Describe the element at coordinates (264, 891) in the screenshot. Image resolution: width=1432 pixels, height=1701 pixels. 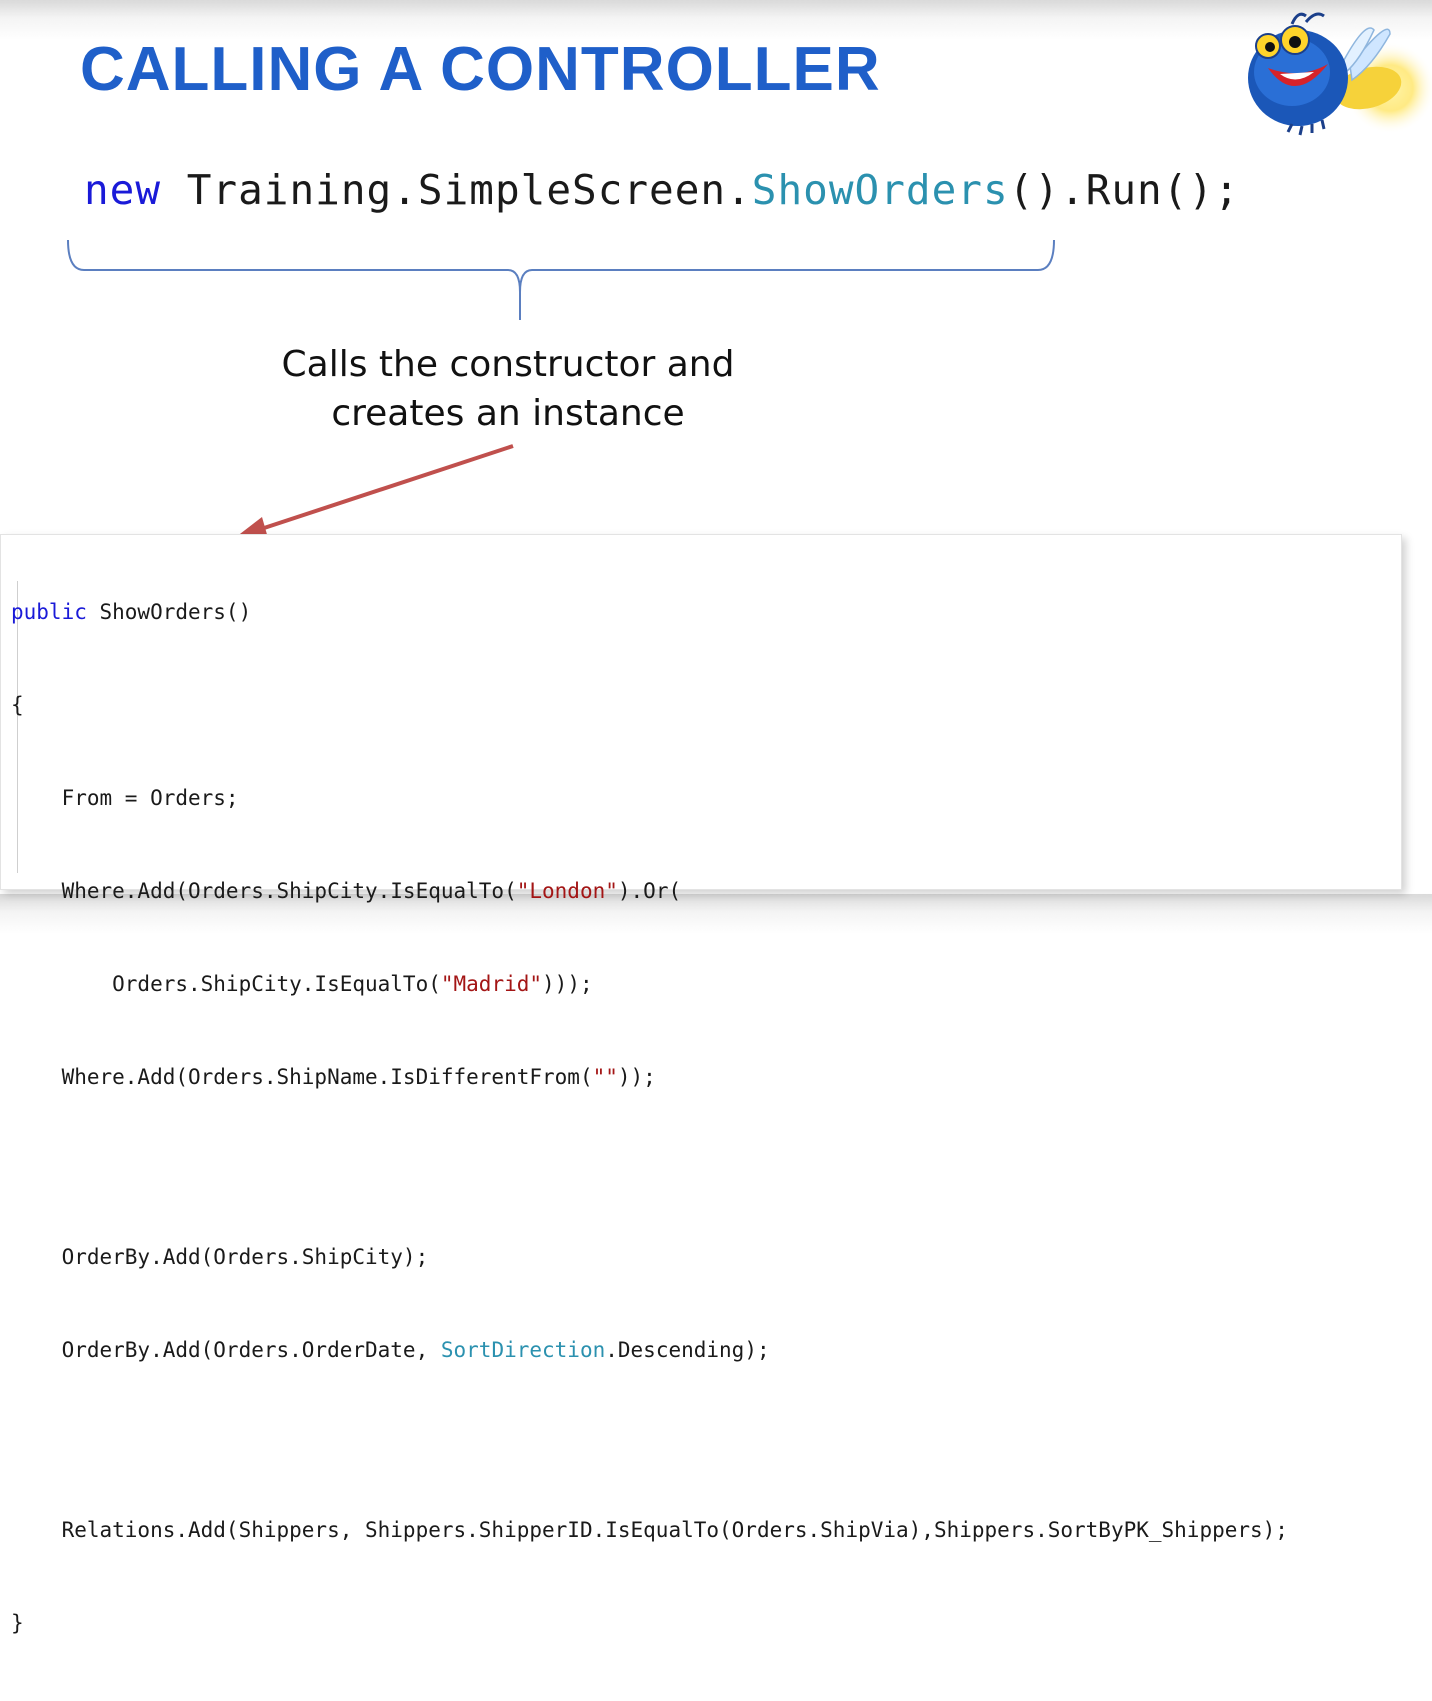
I see `code-text: Where.Add(Orders.ShipCity.IsEqualTo(` at that location.